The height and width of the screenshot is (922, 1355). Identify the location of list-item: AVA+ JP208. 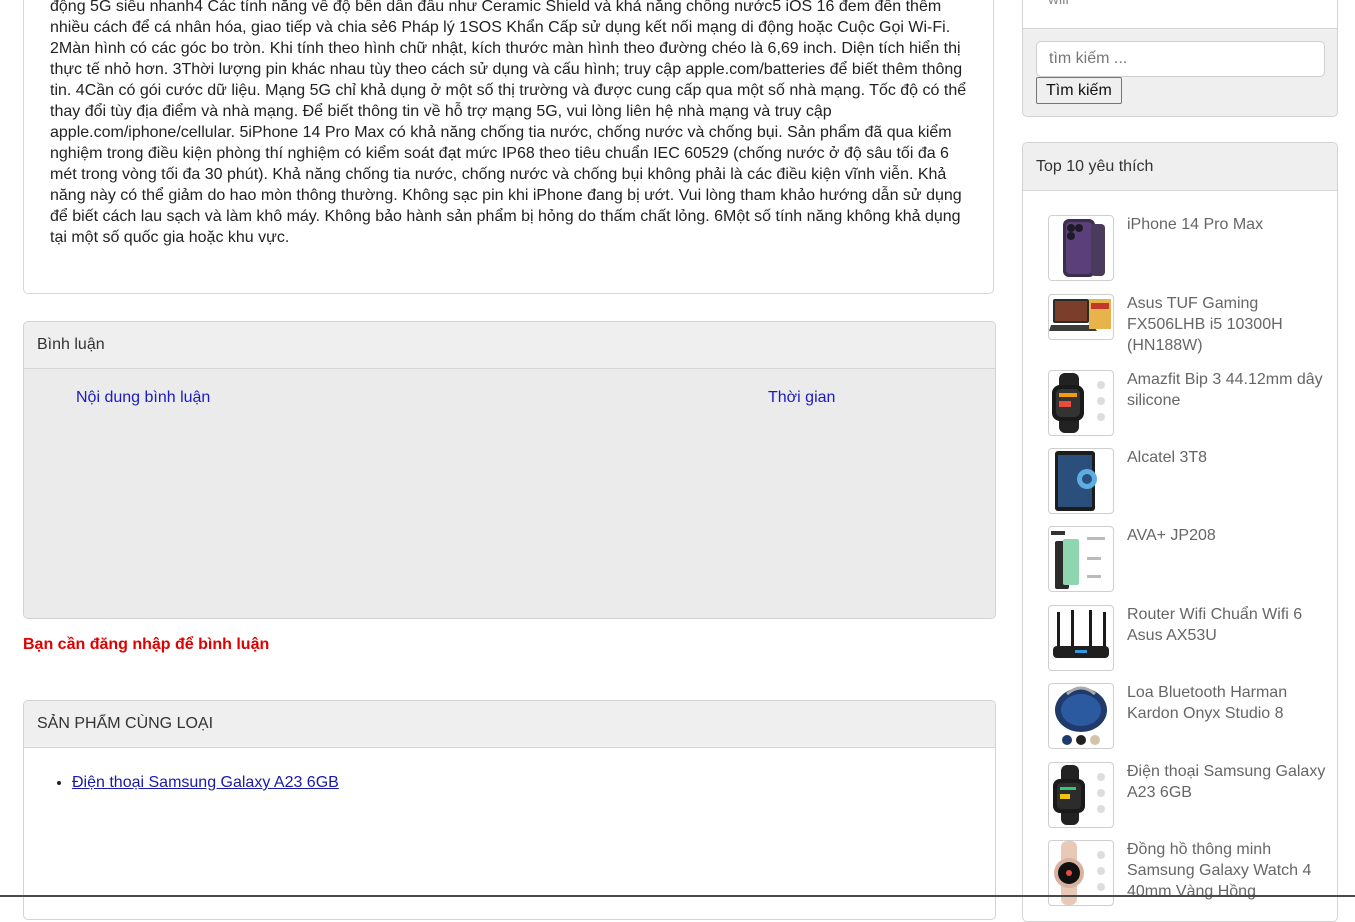
(1192, 560).